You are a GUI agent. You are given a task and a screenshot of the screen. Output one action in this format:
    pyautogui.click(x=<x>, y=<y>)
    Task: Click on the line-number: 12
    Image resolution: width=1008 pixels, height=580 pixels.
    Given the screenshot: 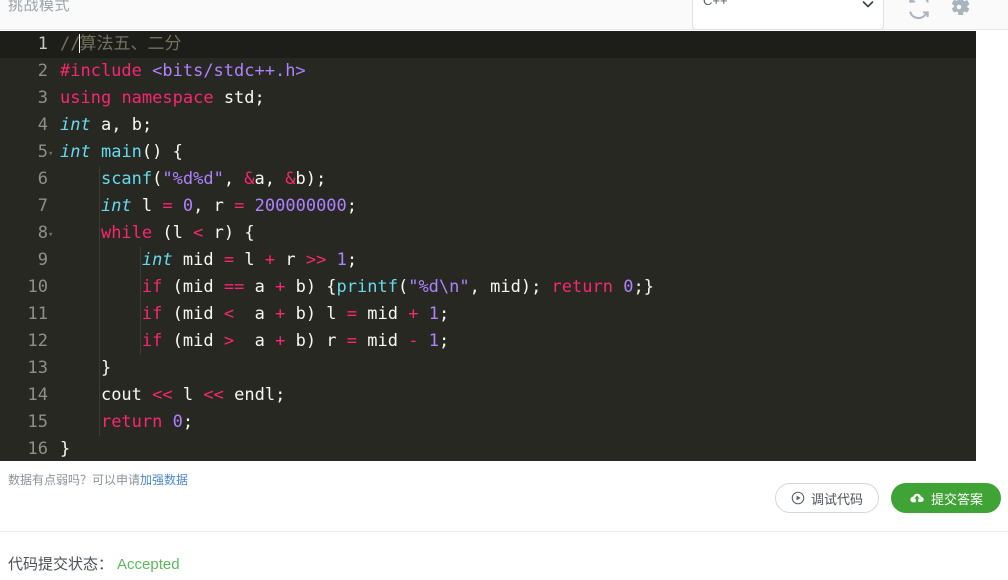 What is the action you would take?
    pyautogui.click(x=37, y=341)
    